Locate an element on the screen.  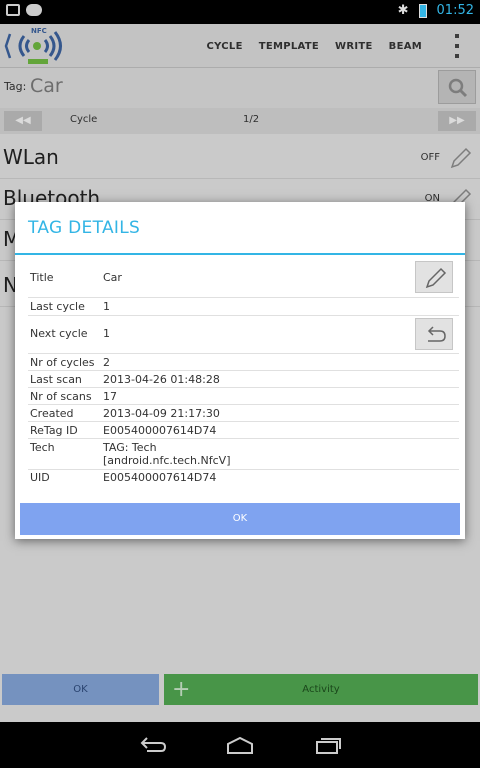
detail-value: 2013-04-09 21:17:30 is located at coordinates (161, 413).